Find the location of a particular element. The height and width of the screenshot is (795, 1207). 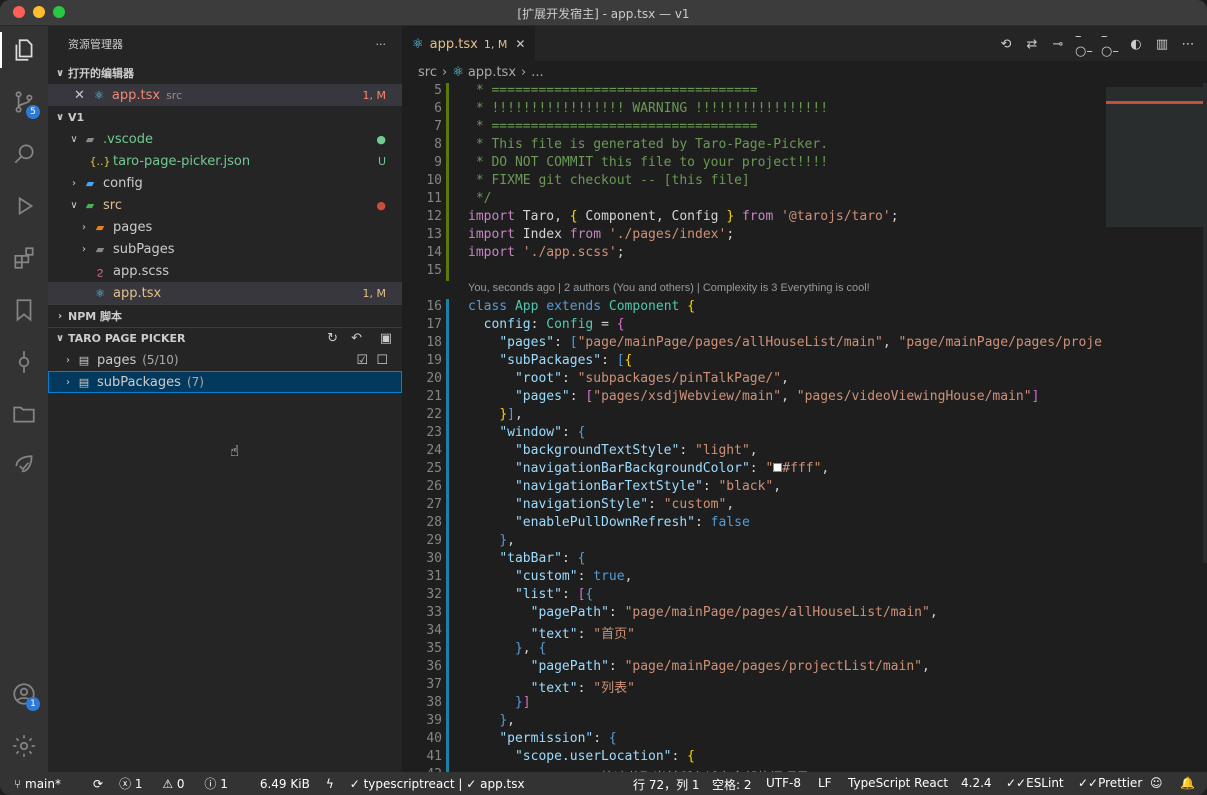

more-actions-icon: ··· is located at coordinates (381, 44).